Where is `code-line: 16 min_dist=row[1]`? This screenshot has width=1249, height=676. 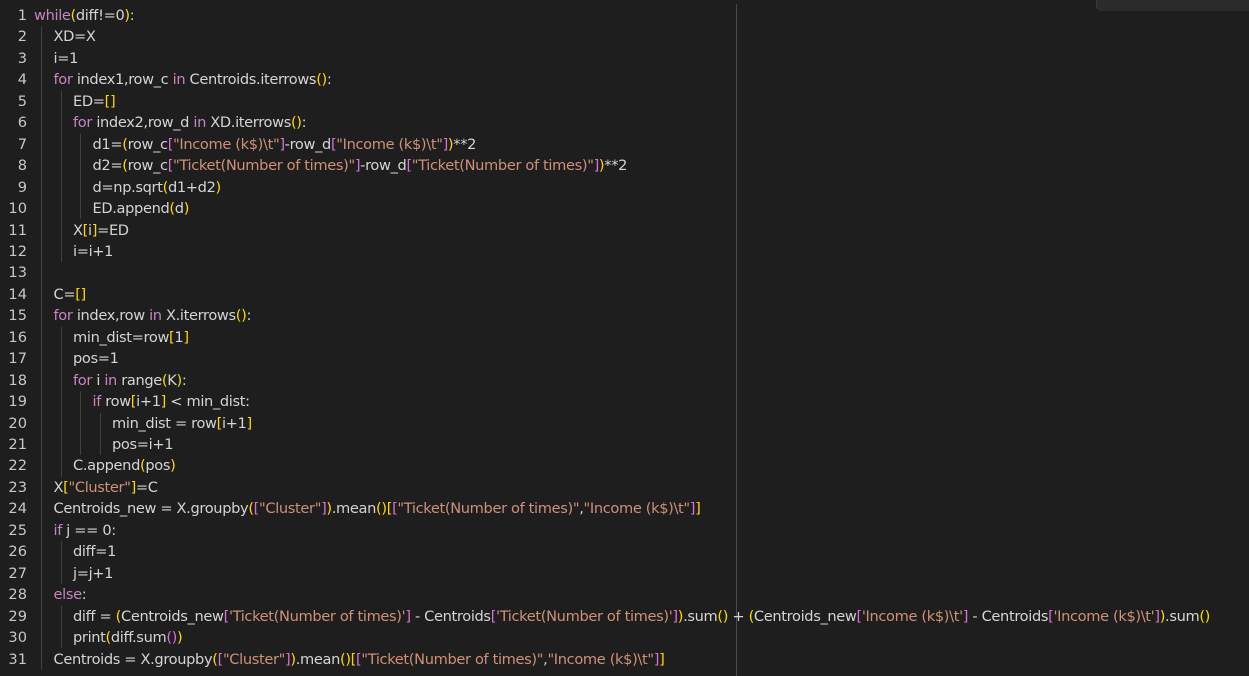
code-line: 16 min_dist=row[1] is located at coordinates (624, 337).